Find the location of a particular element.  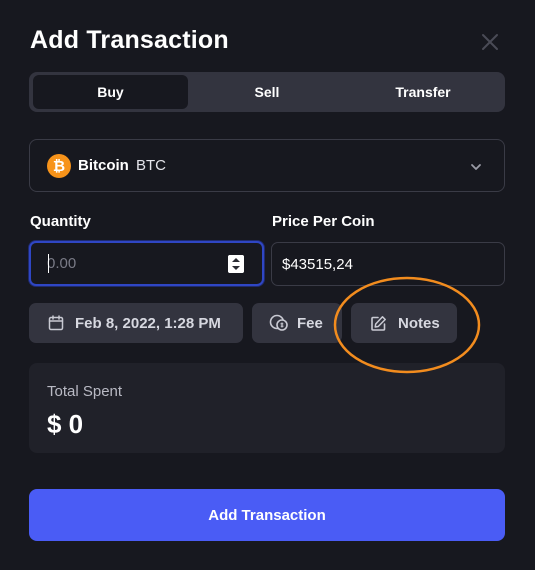

quantity-stepper is located at coordinates (236, 264).